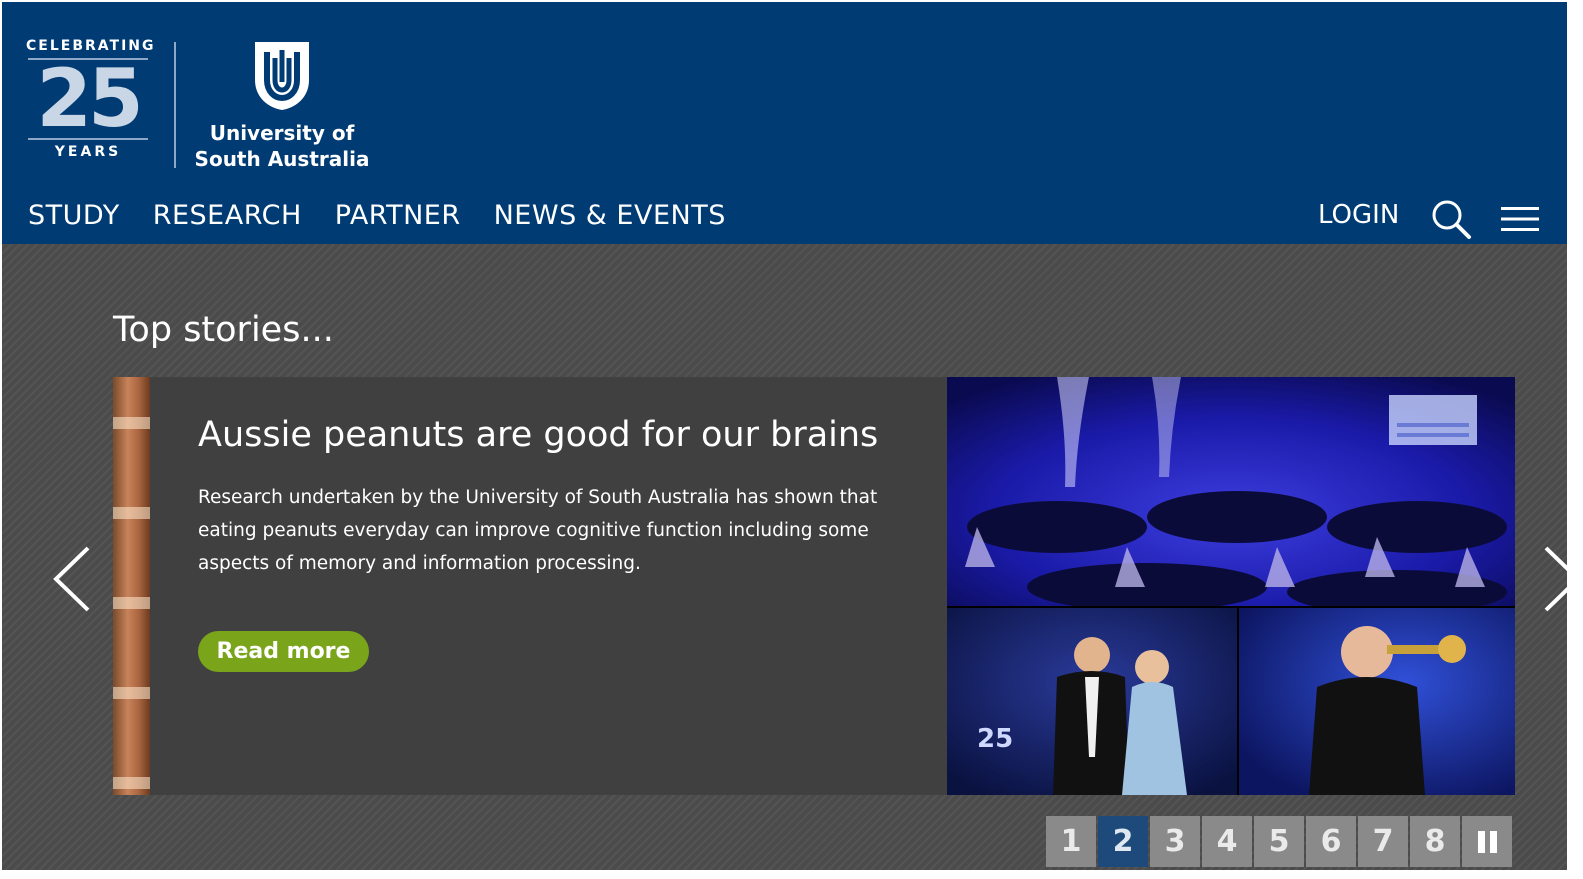 This screenshot has width=1583, height=879. Describe the element at coordinates (398, 215) in the screenshot. I see `nav-partner: PARTNER` at that location.